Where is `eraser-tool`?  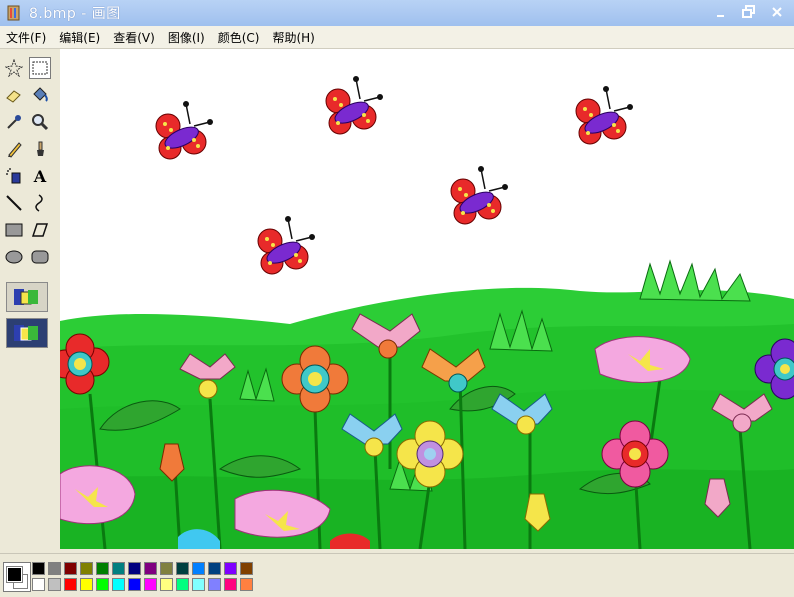
eraser-tool is located at coordinates (14, 95).